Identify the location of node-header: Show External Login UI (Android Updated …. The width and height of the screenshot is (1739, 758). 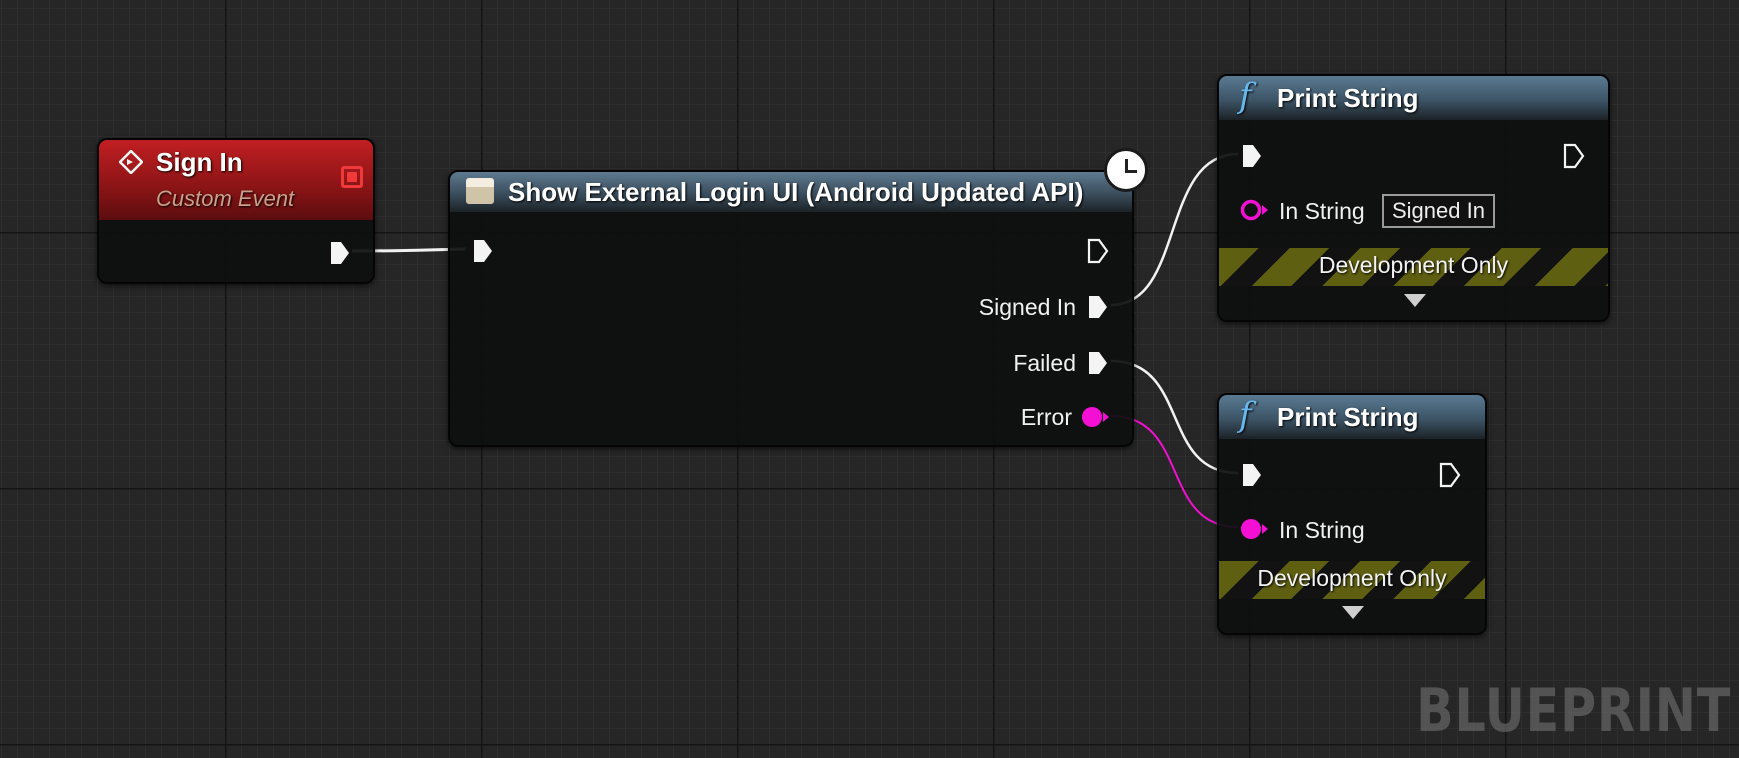
(791, 192).